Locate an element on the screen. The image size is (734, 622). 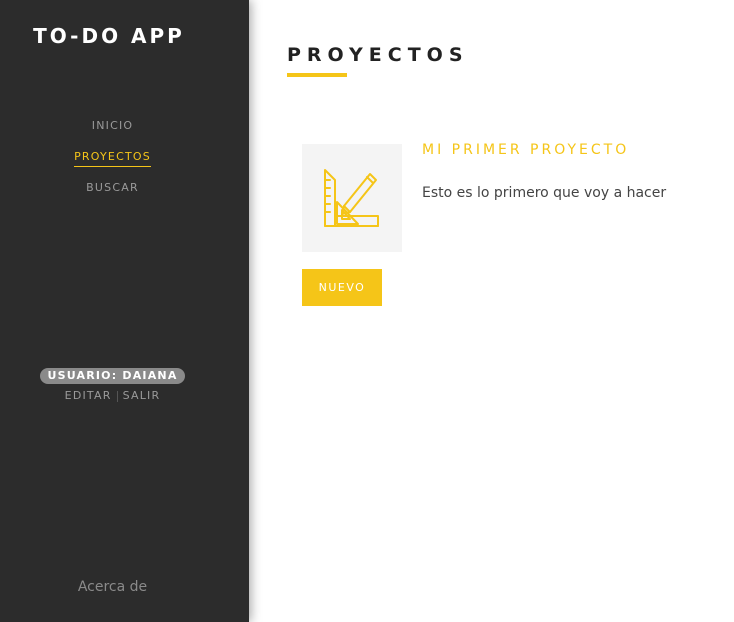
nav-item-label: INICIO is located at coordinates (112, 125).